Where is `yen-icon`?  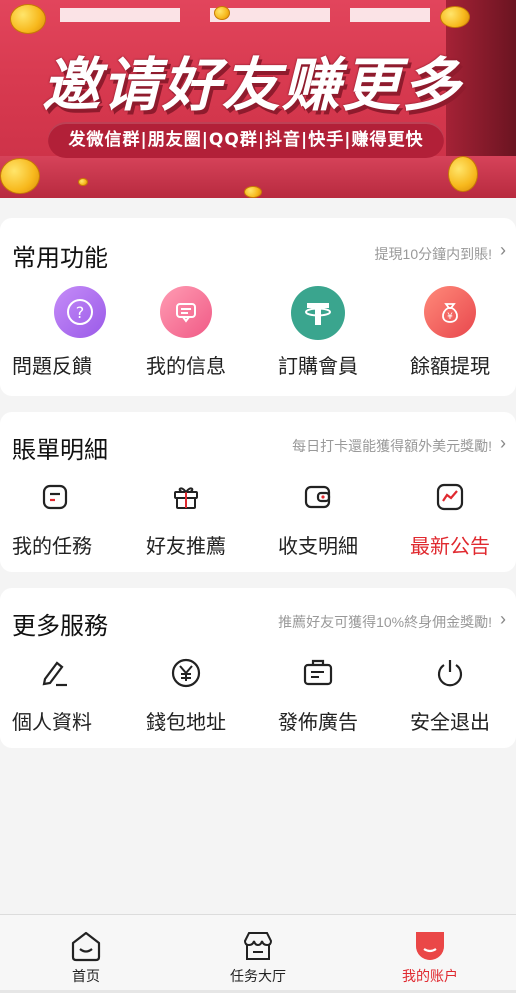
yen-icon is located at coordinates (186, 673).